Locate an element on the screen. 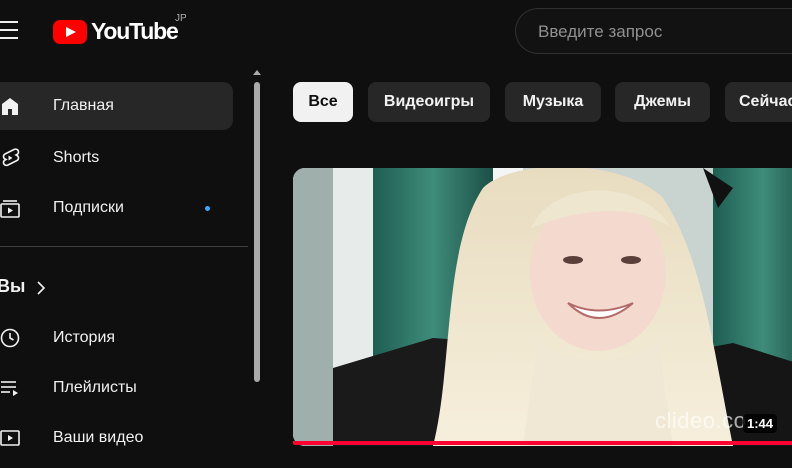 Image resolution: width=792 pixels, height=468 pixels. sidebar-item-subscriptions: Подписки is located at coordinates (116, 208).